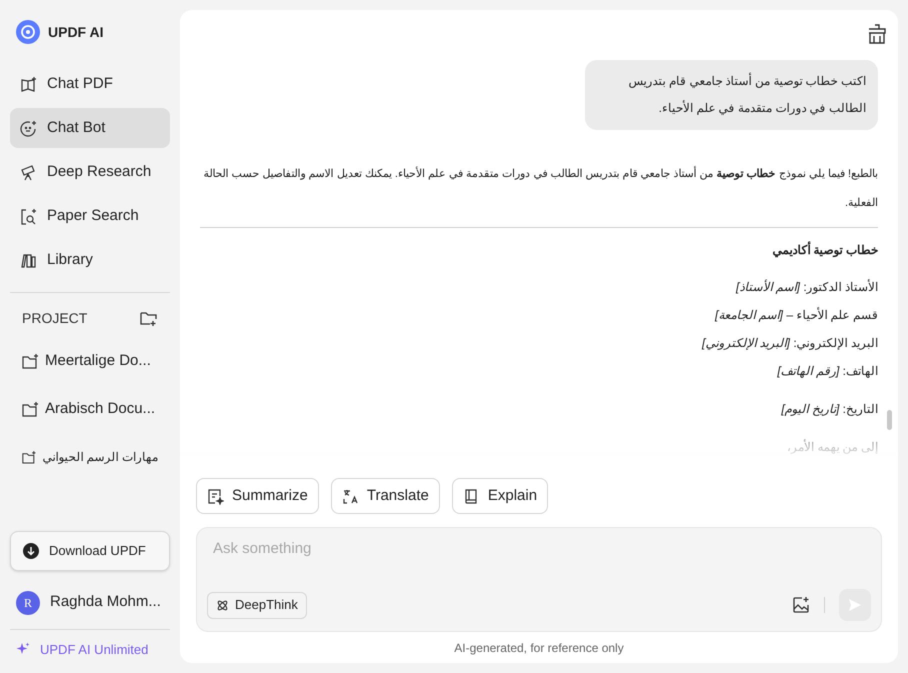  What do you see at coordinates (824, 250) in the screenshot?
I see `letter-heading: خطاب توصية أكاديمي` at bounding box center [824, 250].